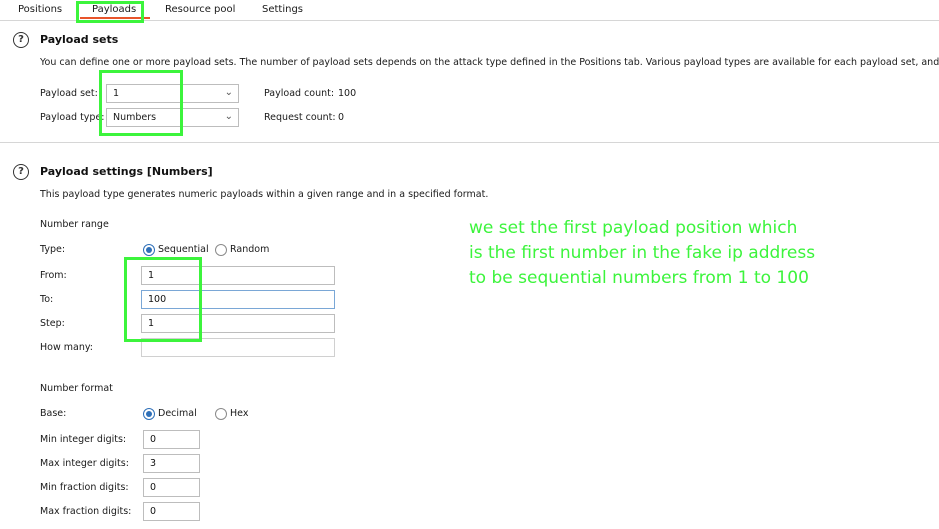 The width and height of the screenshot is (939, 529). I want to click on tab-resource-pool: Resource pool, so click(200, 9).